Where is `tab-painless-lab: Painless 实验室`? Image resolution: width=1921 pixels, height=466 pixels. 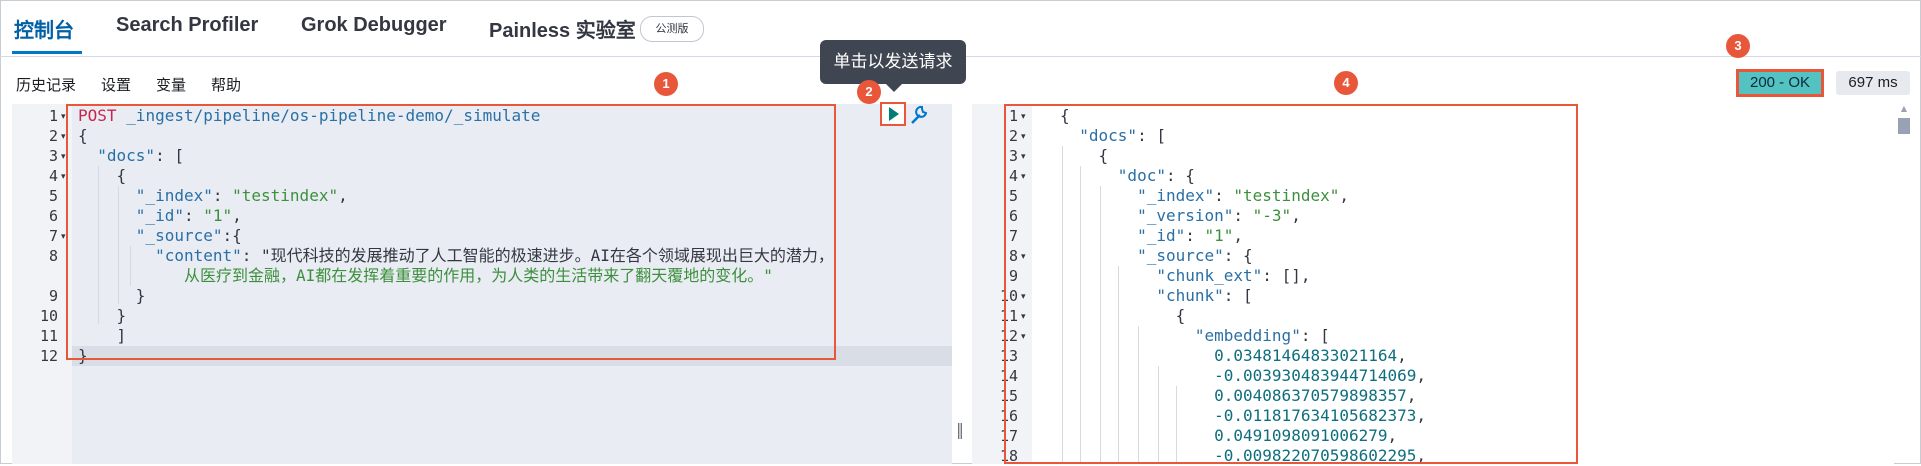 tab-painless-lab: Painless 实验室 is located at coordinates (562, 28).